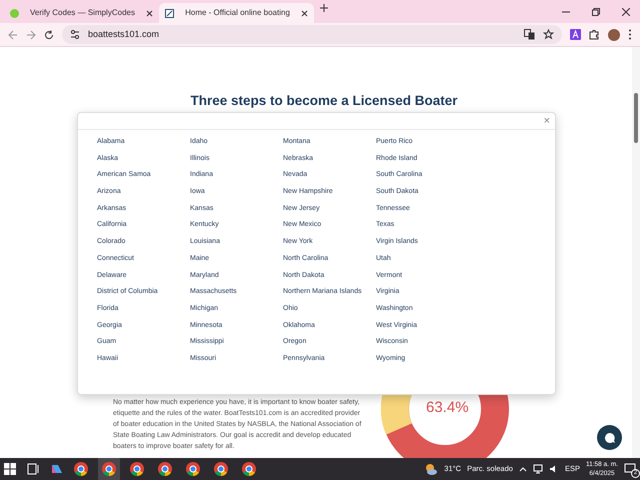 This screenshot has height=480, width=640. What do you see at coordinates (312, 34) in the screenshot?
I see `address-bar: boattests101.com` at bounding box center [312, 34].